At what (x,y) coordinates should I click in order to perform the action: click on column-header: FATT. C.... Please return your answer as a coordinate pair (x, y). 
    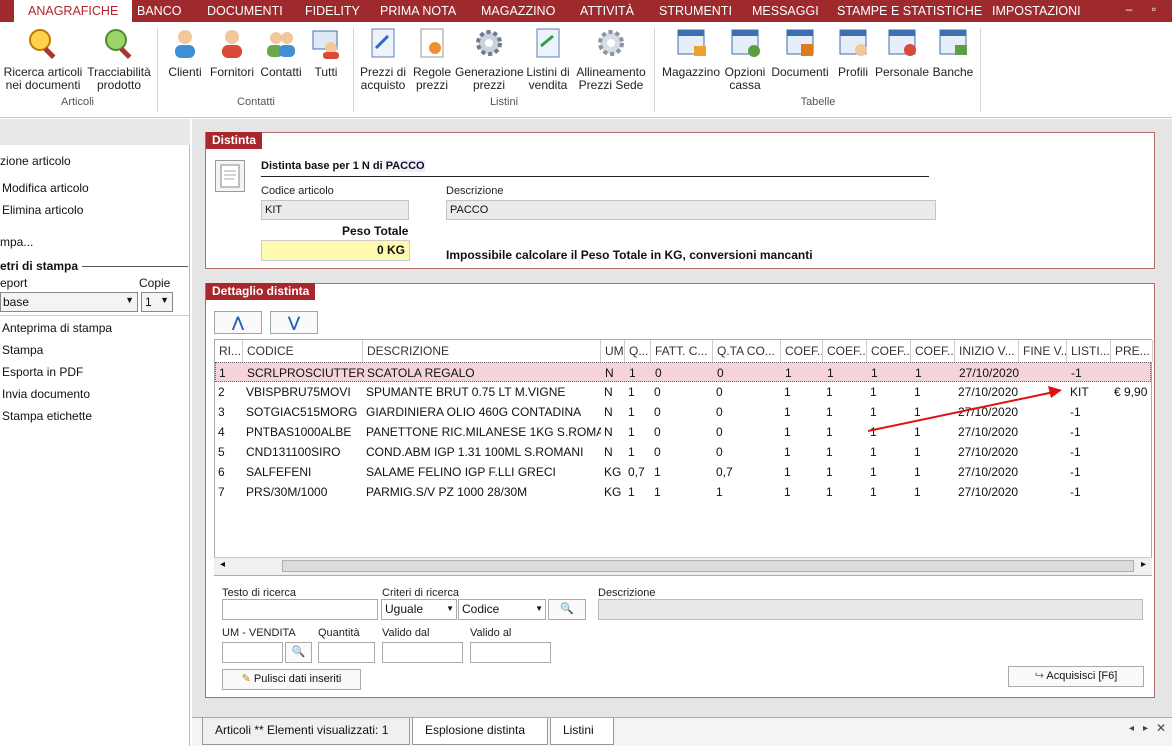
    Looking at the image, I should click on (682, 351).